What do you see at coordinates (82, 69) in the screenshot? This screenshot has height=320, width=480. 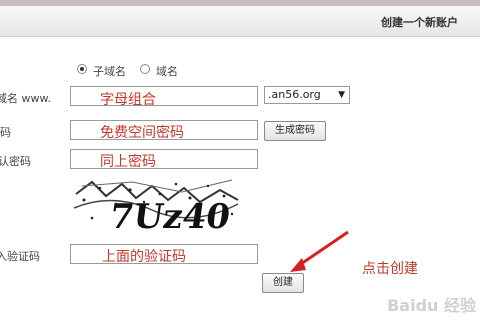 I see `radio-subdomain` at bounding box center [82, 69].